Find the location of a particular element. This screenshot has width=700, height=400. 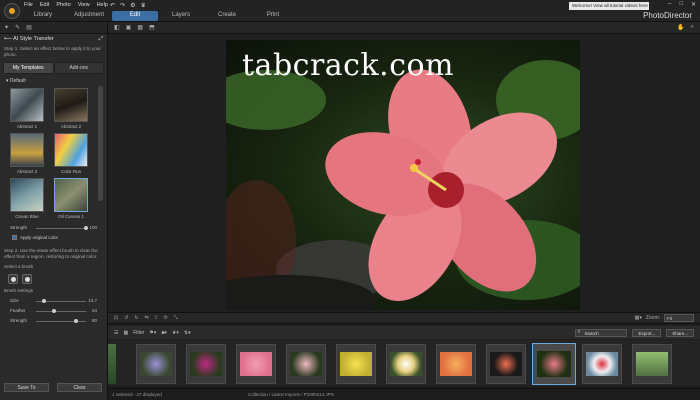

list-view-icon: ☰ is located at coordinates (116, 333).